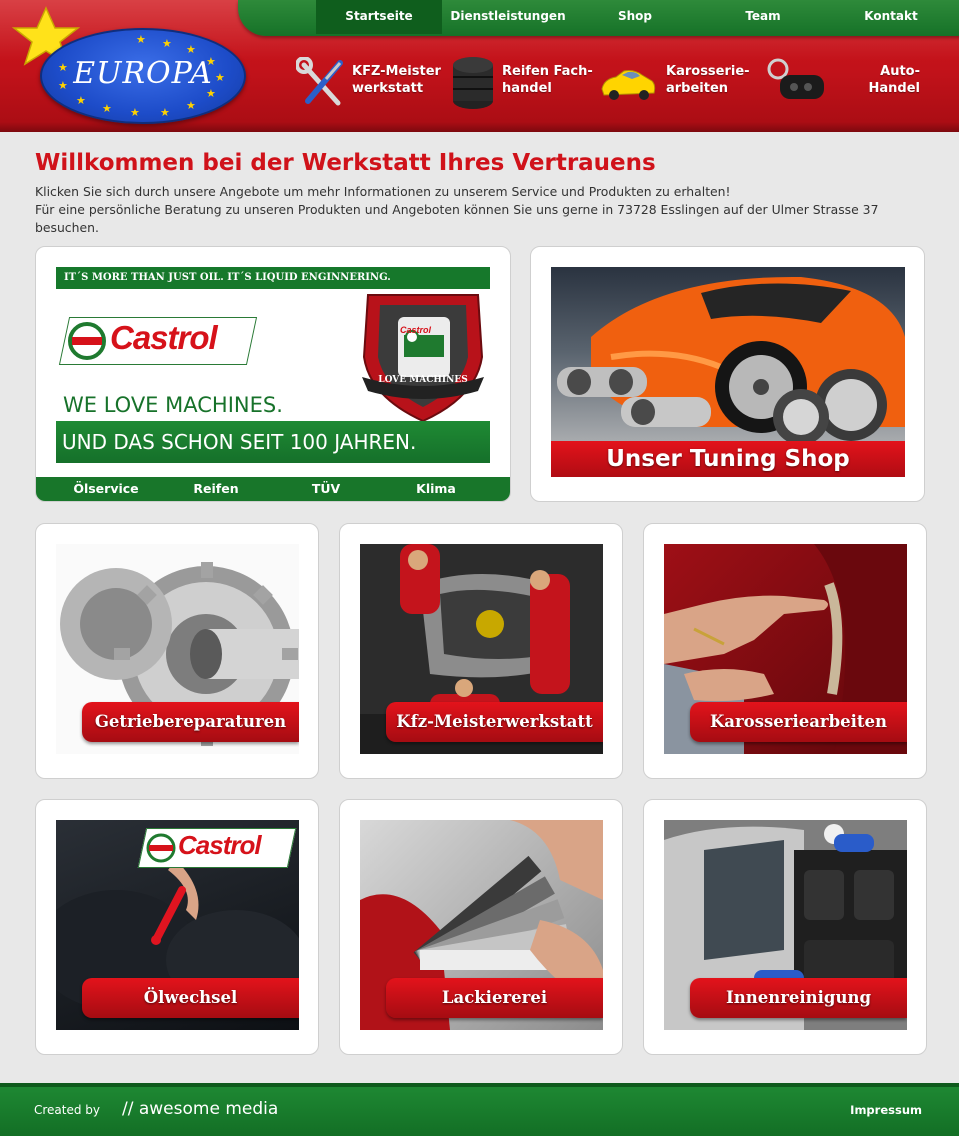 The height and width of the screenshot is (1136, 959). Describe the element at coordinates (273, 442) in the screenshot. I see `castrol-slogan-2: UND DAS SCHON SEIT 100 JAHREN.` at that location.